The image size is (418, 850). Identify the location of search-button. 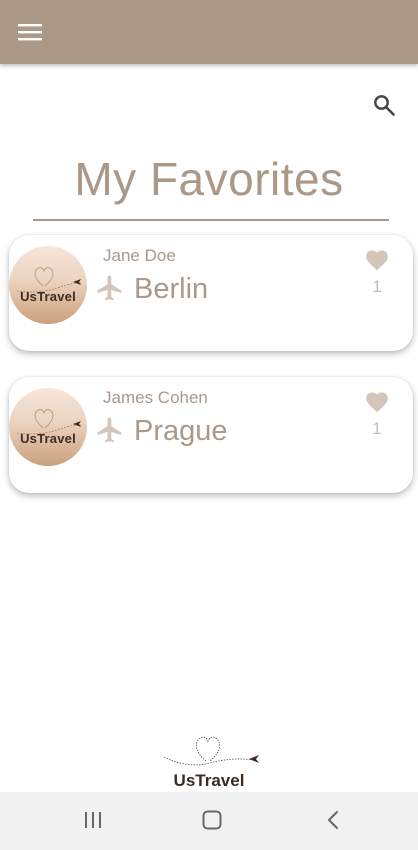
(384, 105).